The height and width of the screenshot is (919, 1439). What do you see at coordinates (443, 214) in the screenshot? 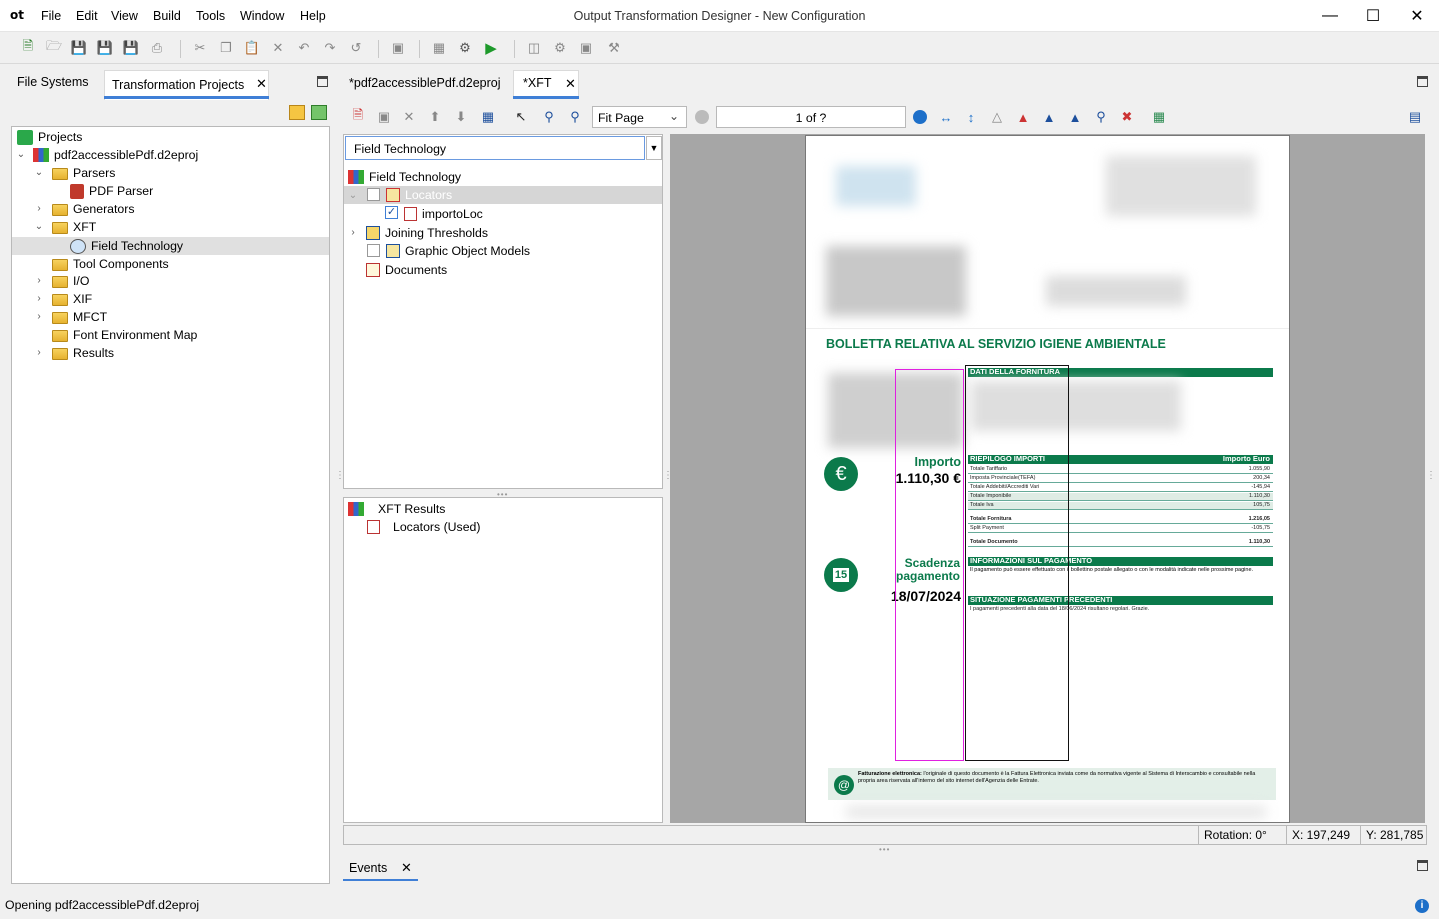
I see `tree-item-importoloc: importoLoc` at bounding box center [443, 214].